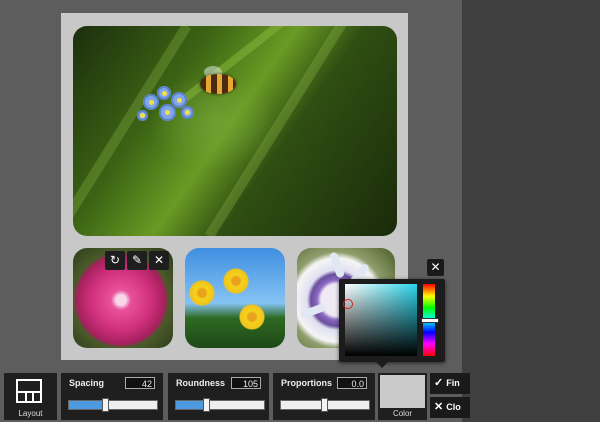 The image size is (600, 422). I want to click on close-button: ✕ Clo, so click(450, 407).